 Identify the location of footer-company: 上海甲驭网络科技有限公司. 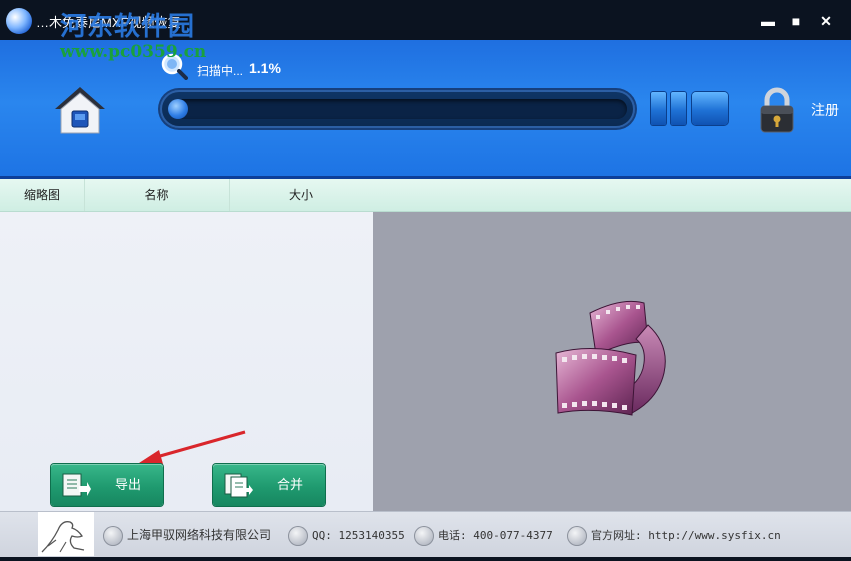
(187, 535).